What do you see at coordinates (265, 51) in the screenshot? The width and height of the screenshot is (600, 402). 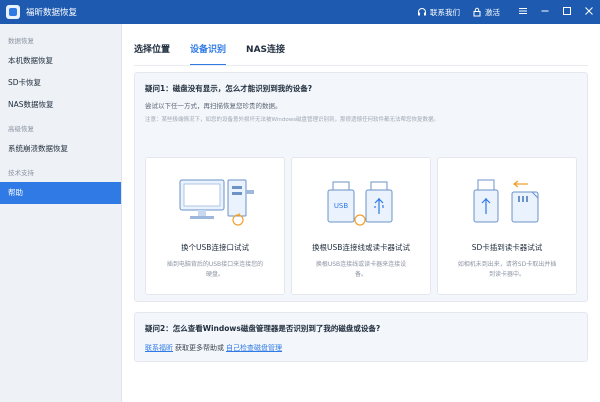 I see `tab-nas-connection: NAS连接` at bounding box center [265, 51].